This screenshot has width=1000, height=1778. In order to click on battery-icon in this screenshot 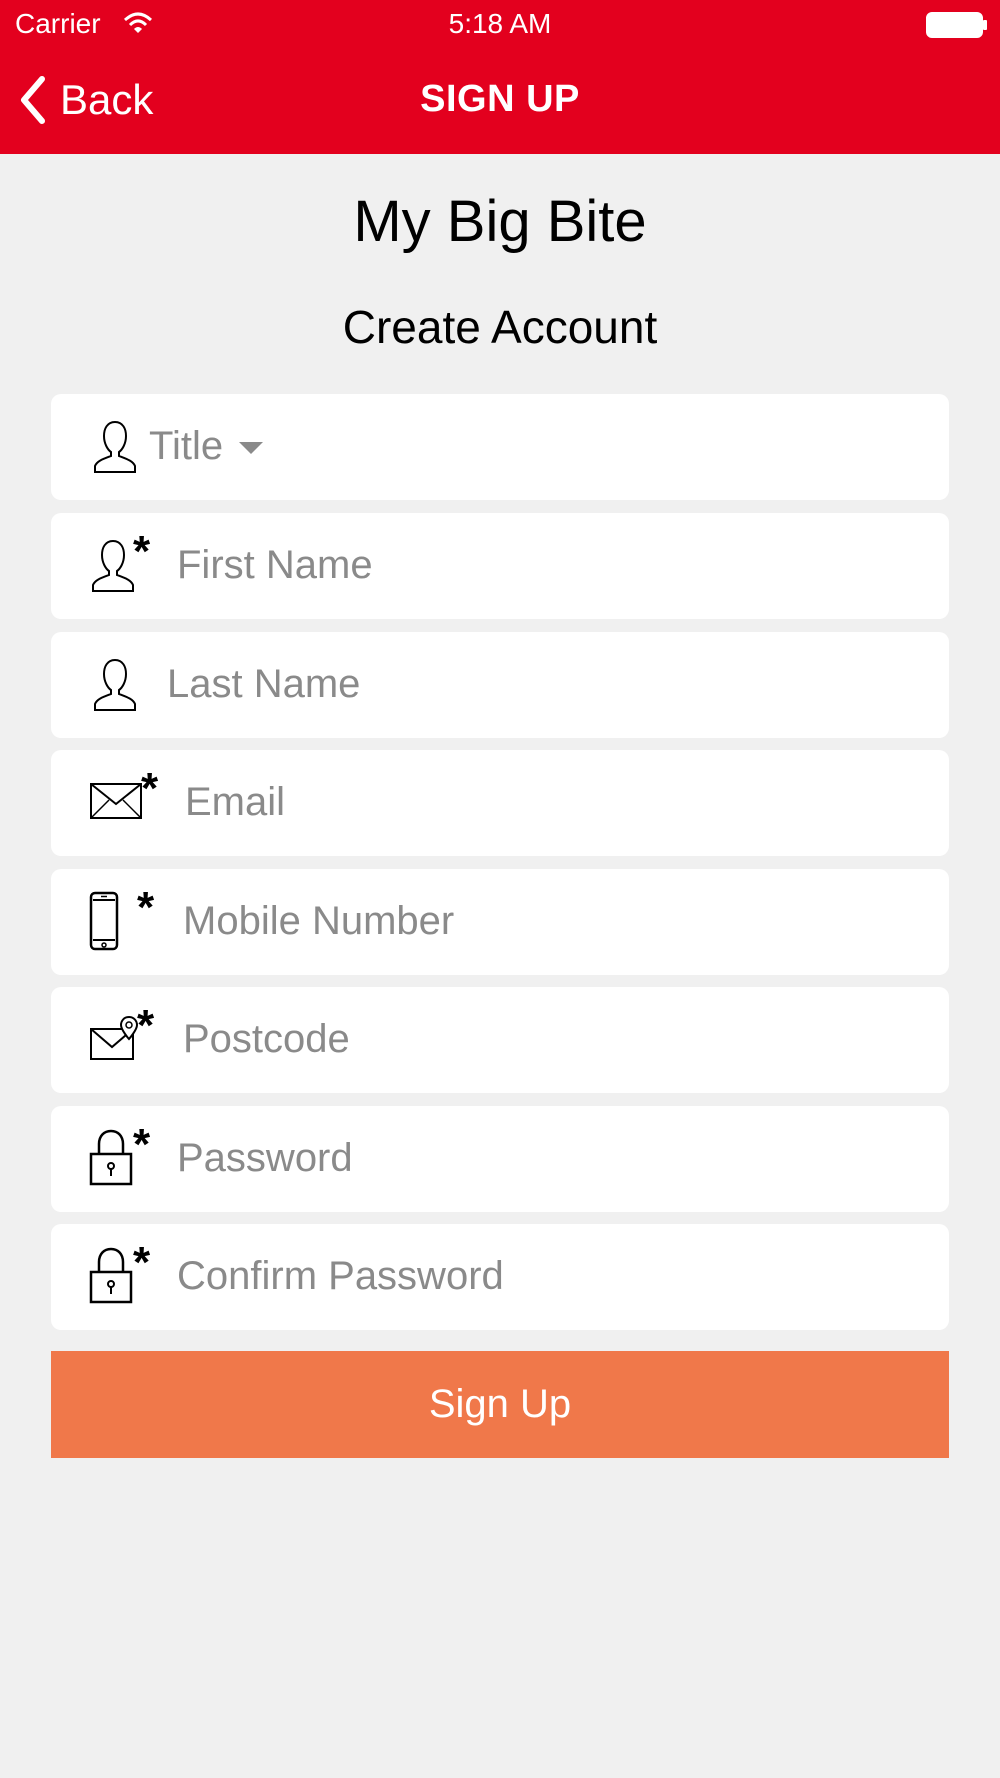, I will do `click(956, 25)`.